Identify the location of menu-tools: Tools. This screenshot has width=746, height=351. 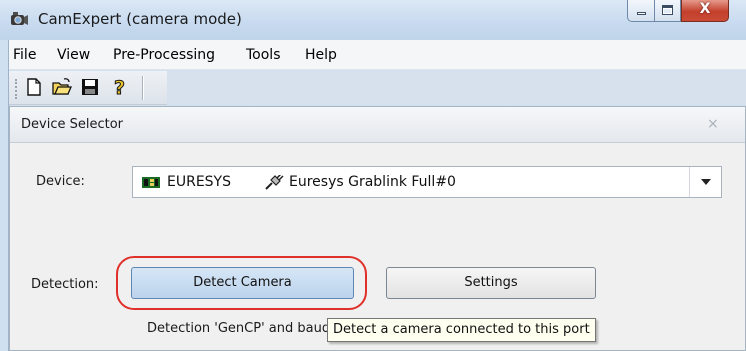
(263, 55).